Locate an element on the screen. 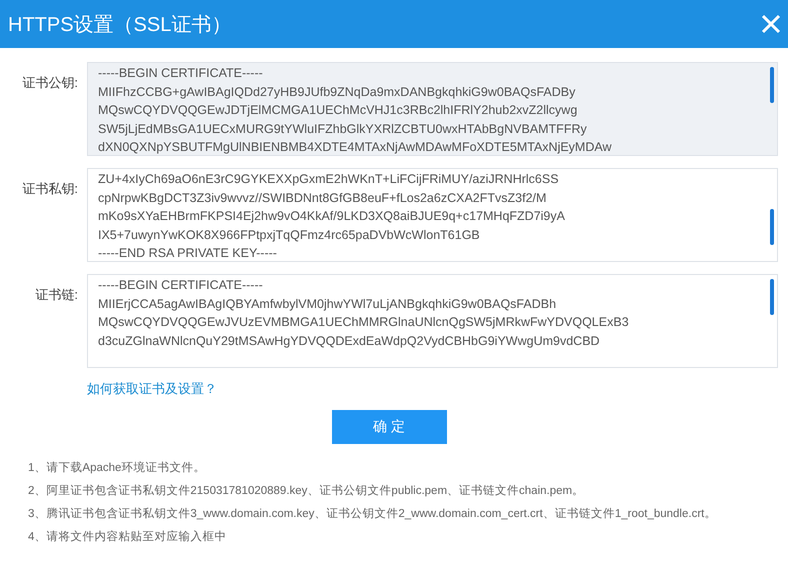 This screenshot has height=565, width=788. instruction-text: 1、请下载Apache环境证书文件。 is located at coordinates (117, 467).